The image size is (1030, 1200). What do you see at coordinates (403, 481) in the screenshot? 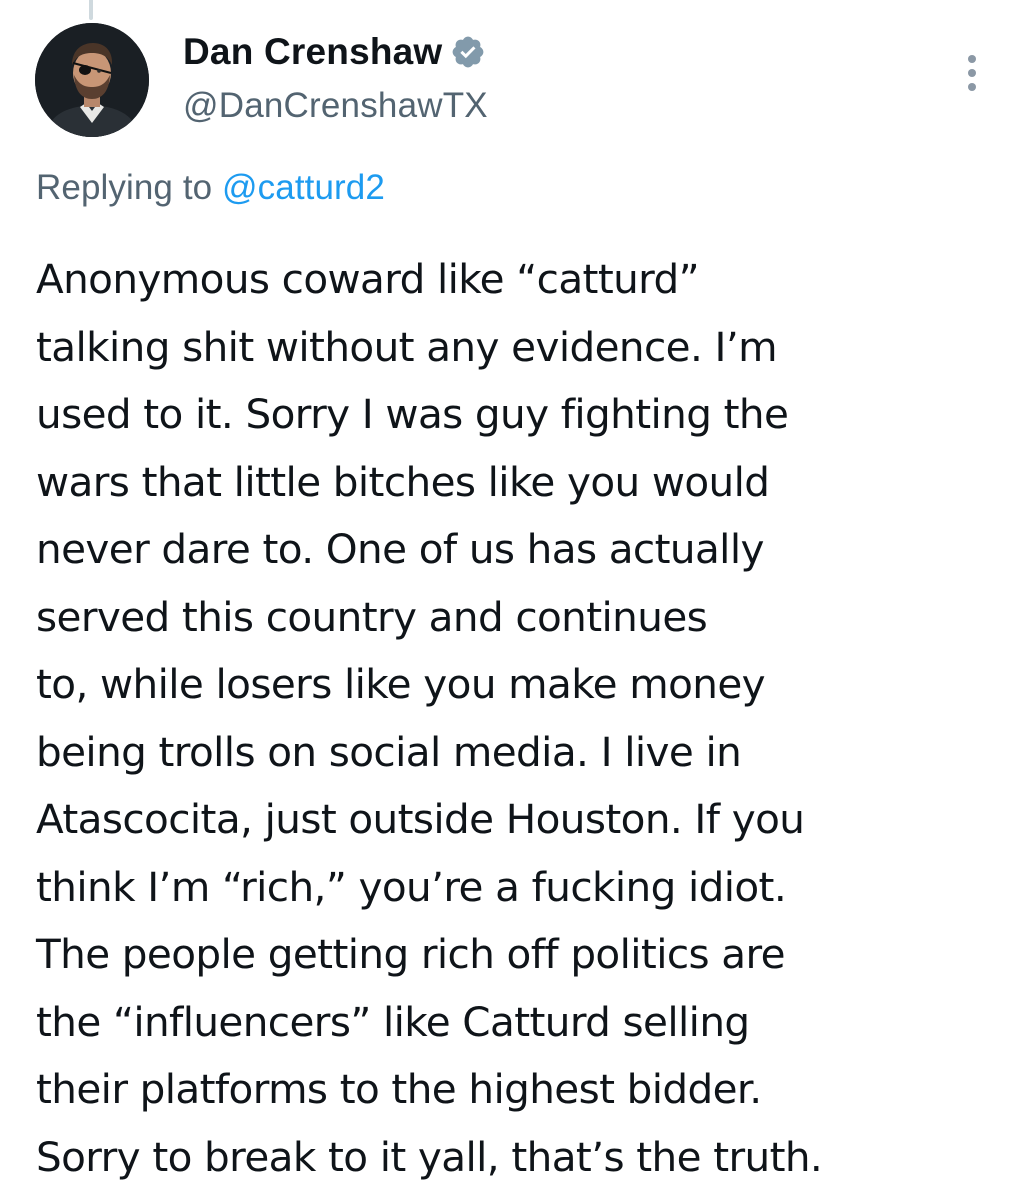
I see `tweet-text-line: wars that little bitches like you would` at bounding box center [403, 481].